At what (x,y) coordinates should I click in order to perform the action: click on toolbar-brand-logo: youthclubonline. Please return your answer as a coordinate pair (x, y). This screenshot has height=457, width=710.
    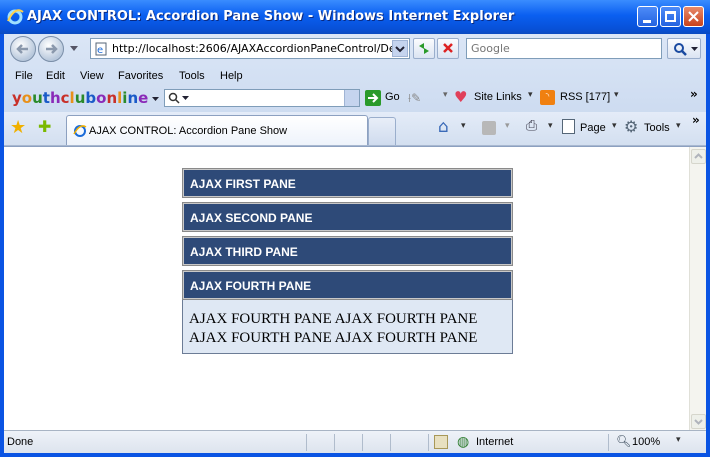
    Looking at the image, I should click on (80, 98).